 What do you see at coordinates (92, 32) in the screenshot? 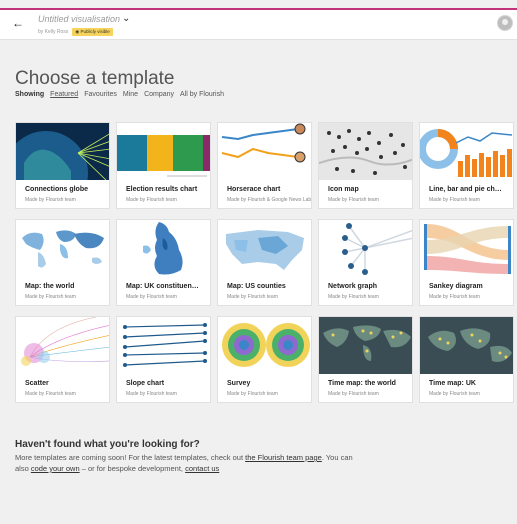
I see `visibility-badge: ◉ Publicly visible` at bounding box center [92, 32].